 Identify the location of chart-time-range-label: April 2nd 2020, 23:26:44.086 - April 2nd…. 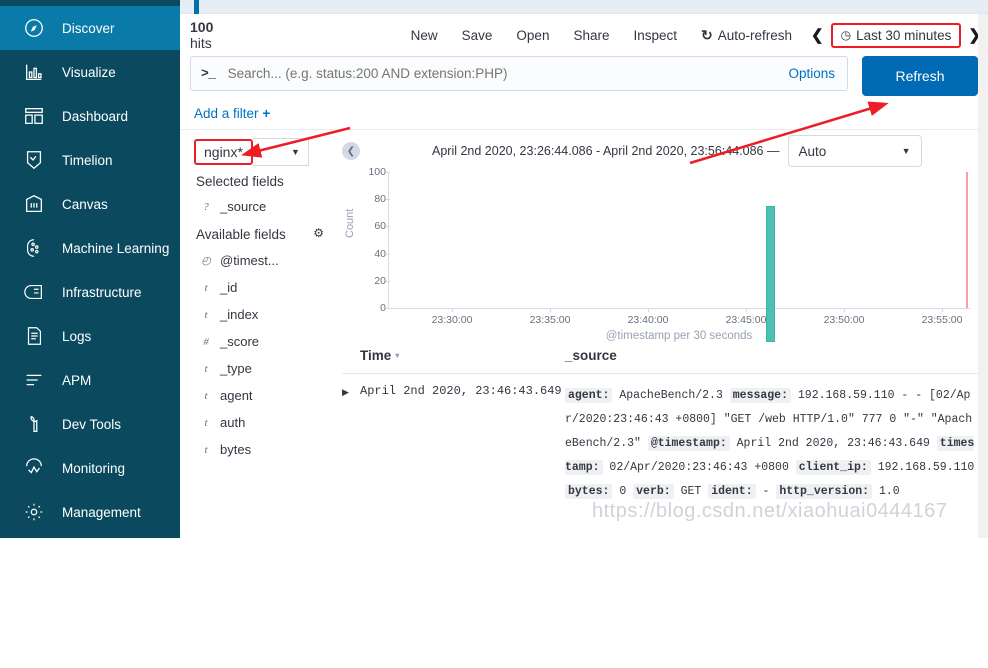
(606, 151).